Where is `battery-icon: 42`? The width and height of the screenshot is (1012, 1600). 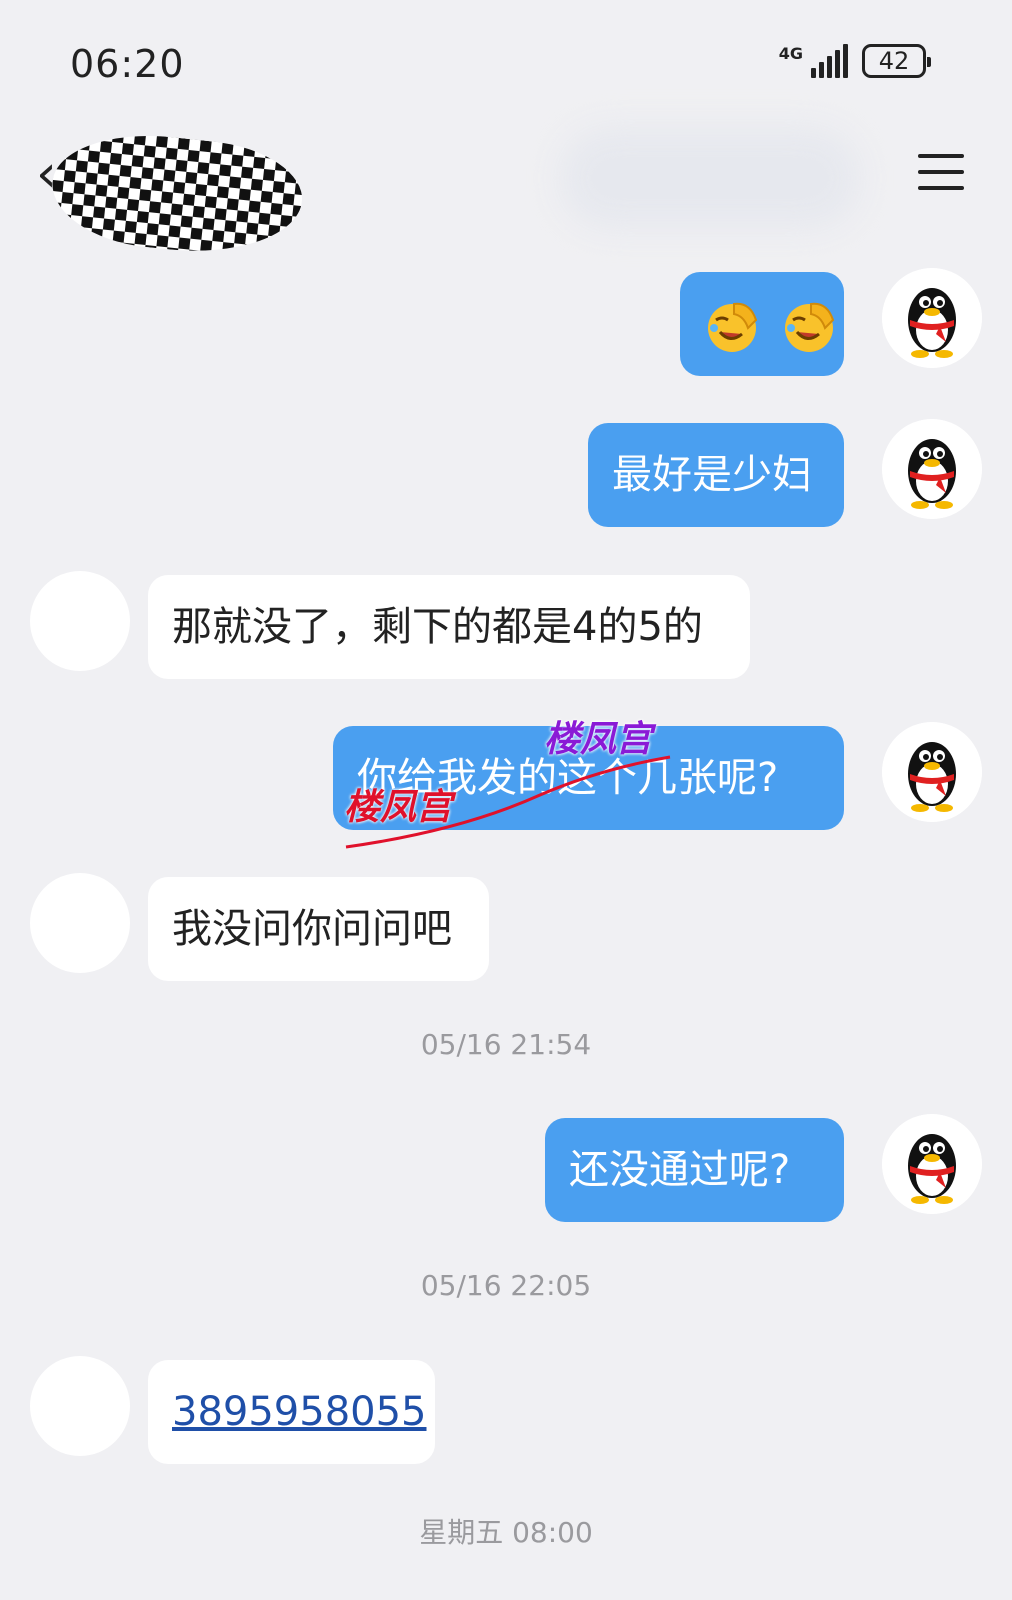
battery-icon: 42 is located at coordinates (896, 61).